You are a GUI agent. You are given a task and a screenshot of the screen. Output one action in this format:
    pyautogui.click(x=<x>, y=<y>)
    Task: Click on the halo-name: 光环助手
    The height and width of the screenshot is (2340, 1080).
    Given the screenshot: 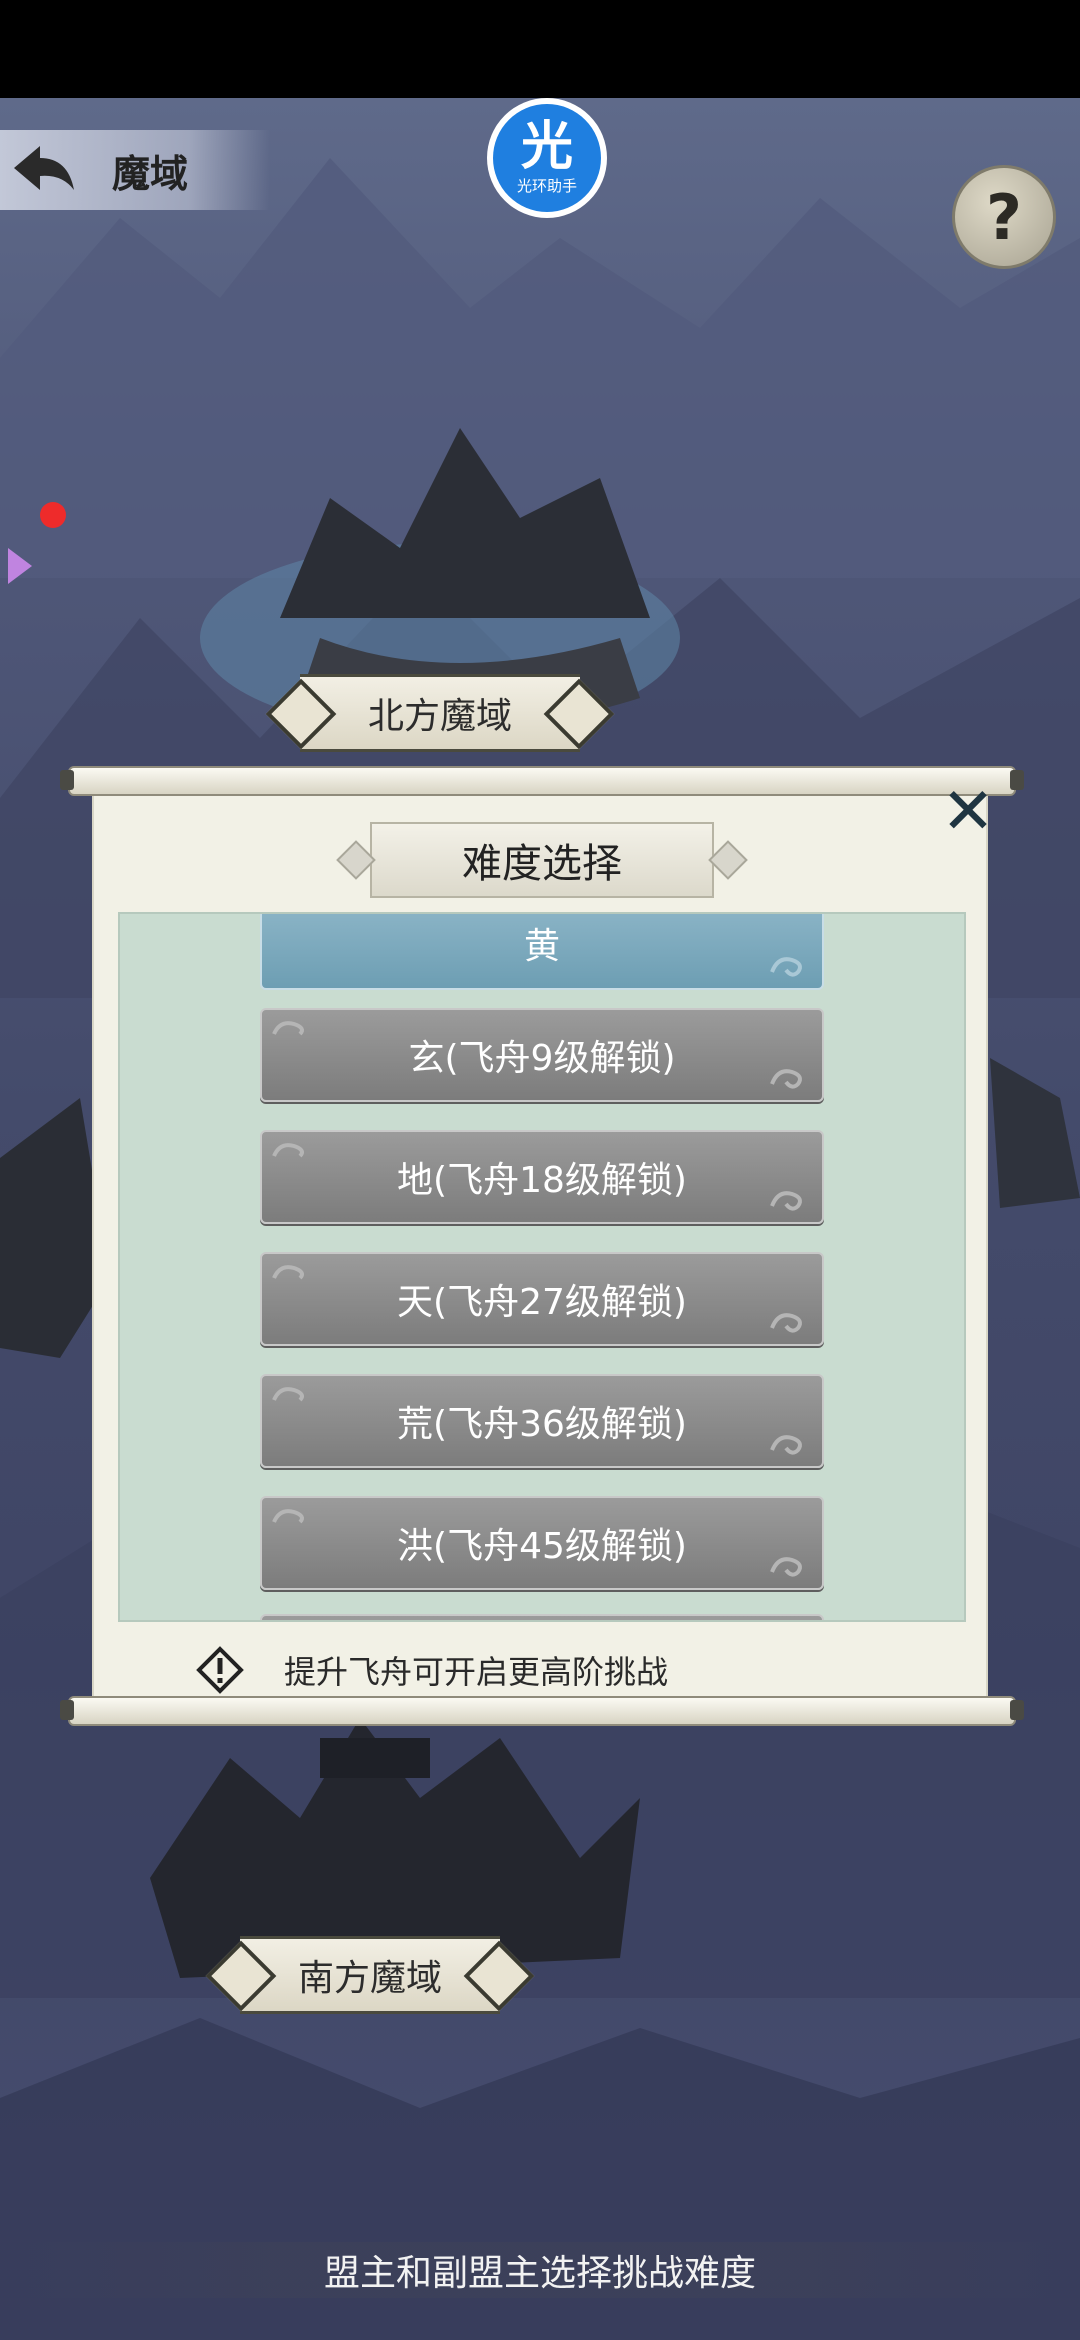 What is the action you would take?
    pyautogui.click(x=546, y=185)
    